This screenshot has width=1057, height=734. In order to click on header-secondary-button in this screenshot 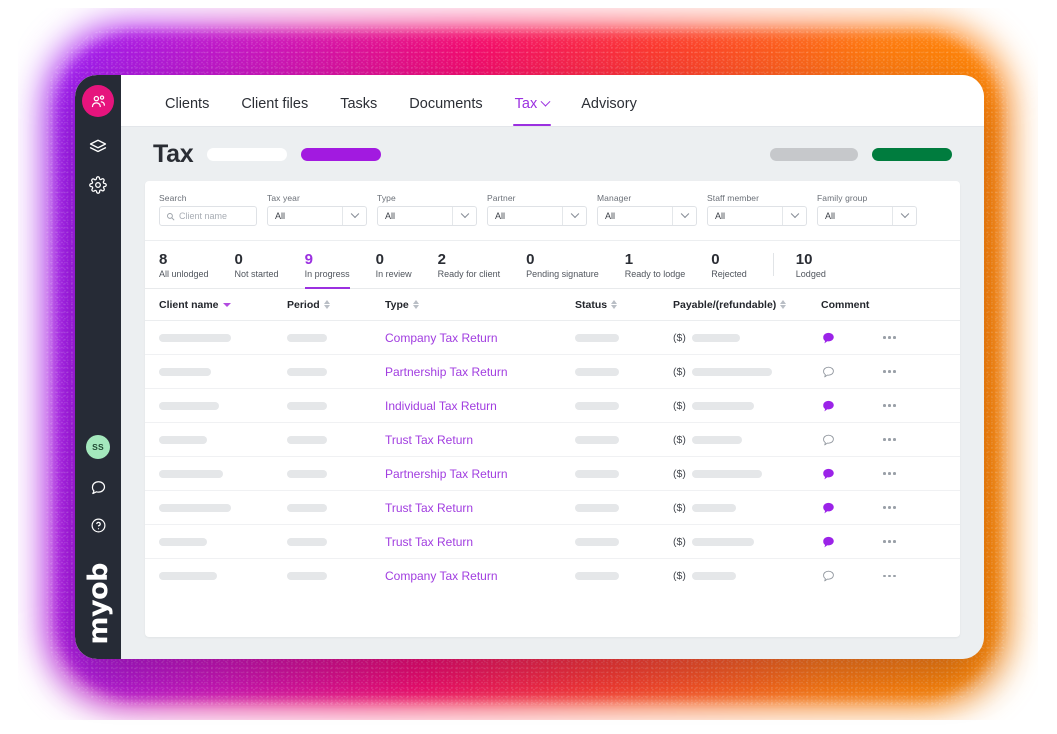, I will do `click(814, 154)`.